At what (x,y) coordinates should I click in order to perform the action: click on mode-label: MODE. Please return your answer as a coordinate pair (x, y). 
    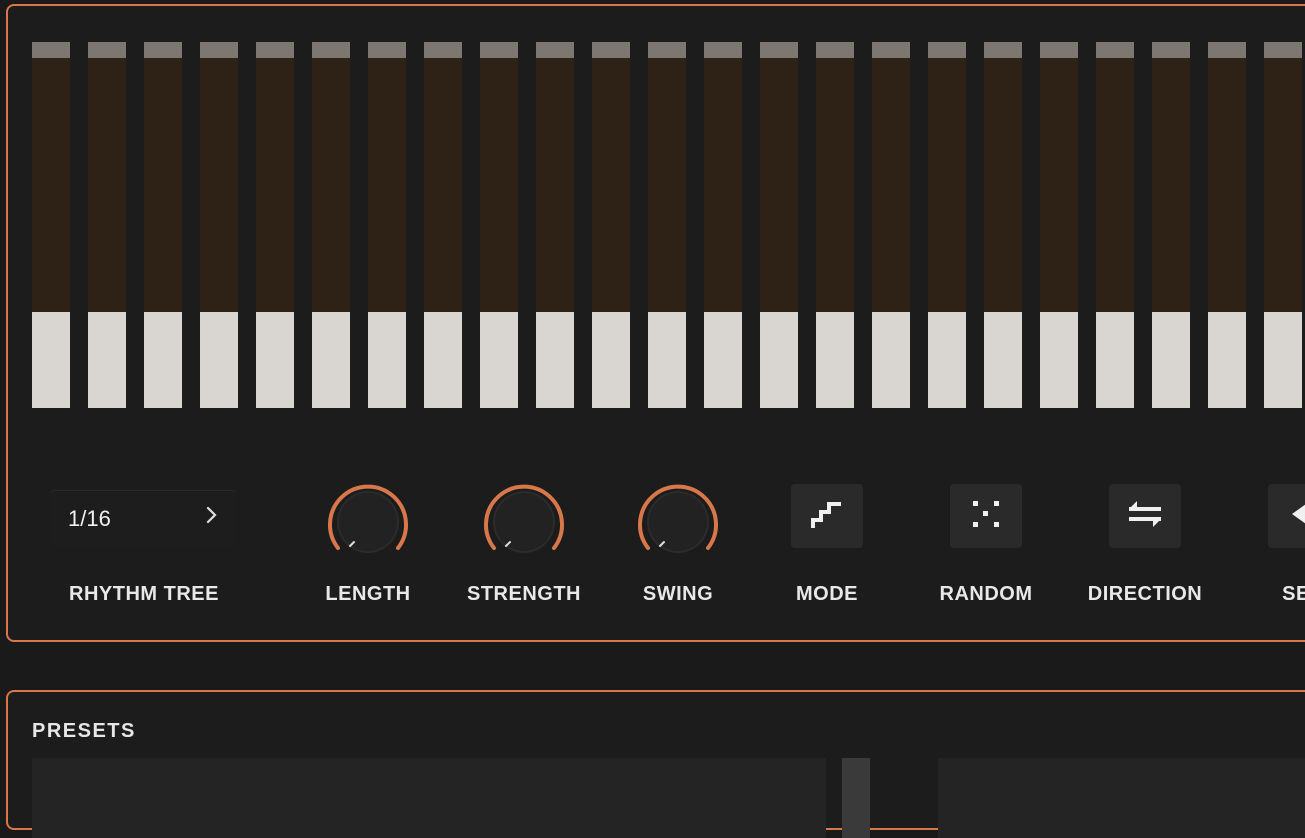
    Looking at the image, I should click on (827, 594).